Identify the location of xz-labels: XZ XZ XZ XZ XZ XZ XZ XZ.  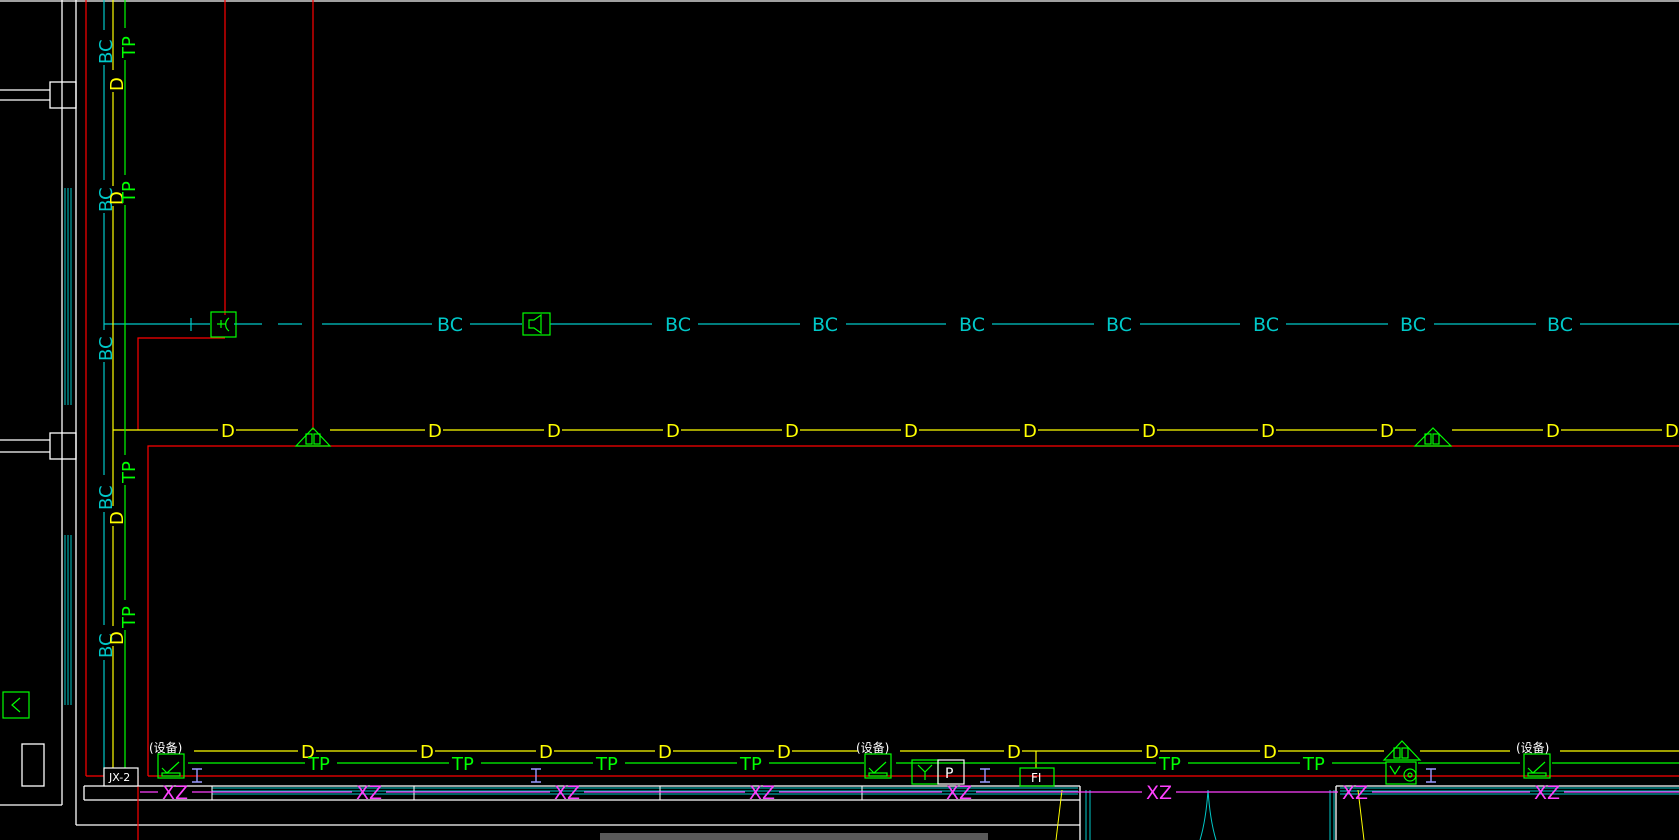
(861, 793).